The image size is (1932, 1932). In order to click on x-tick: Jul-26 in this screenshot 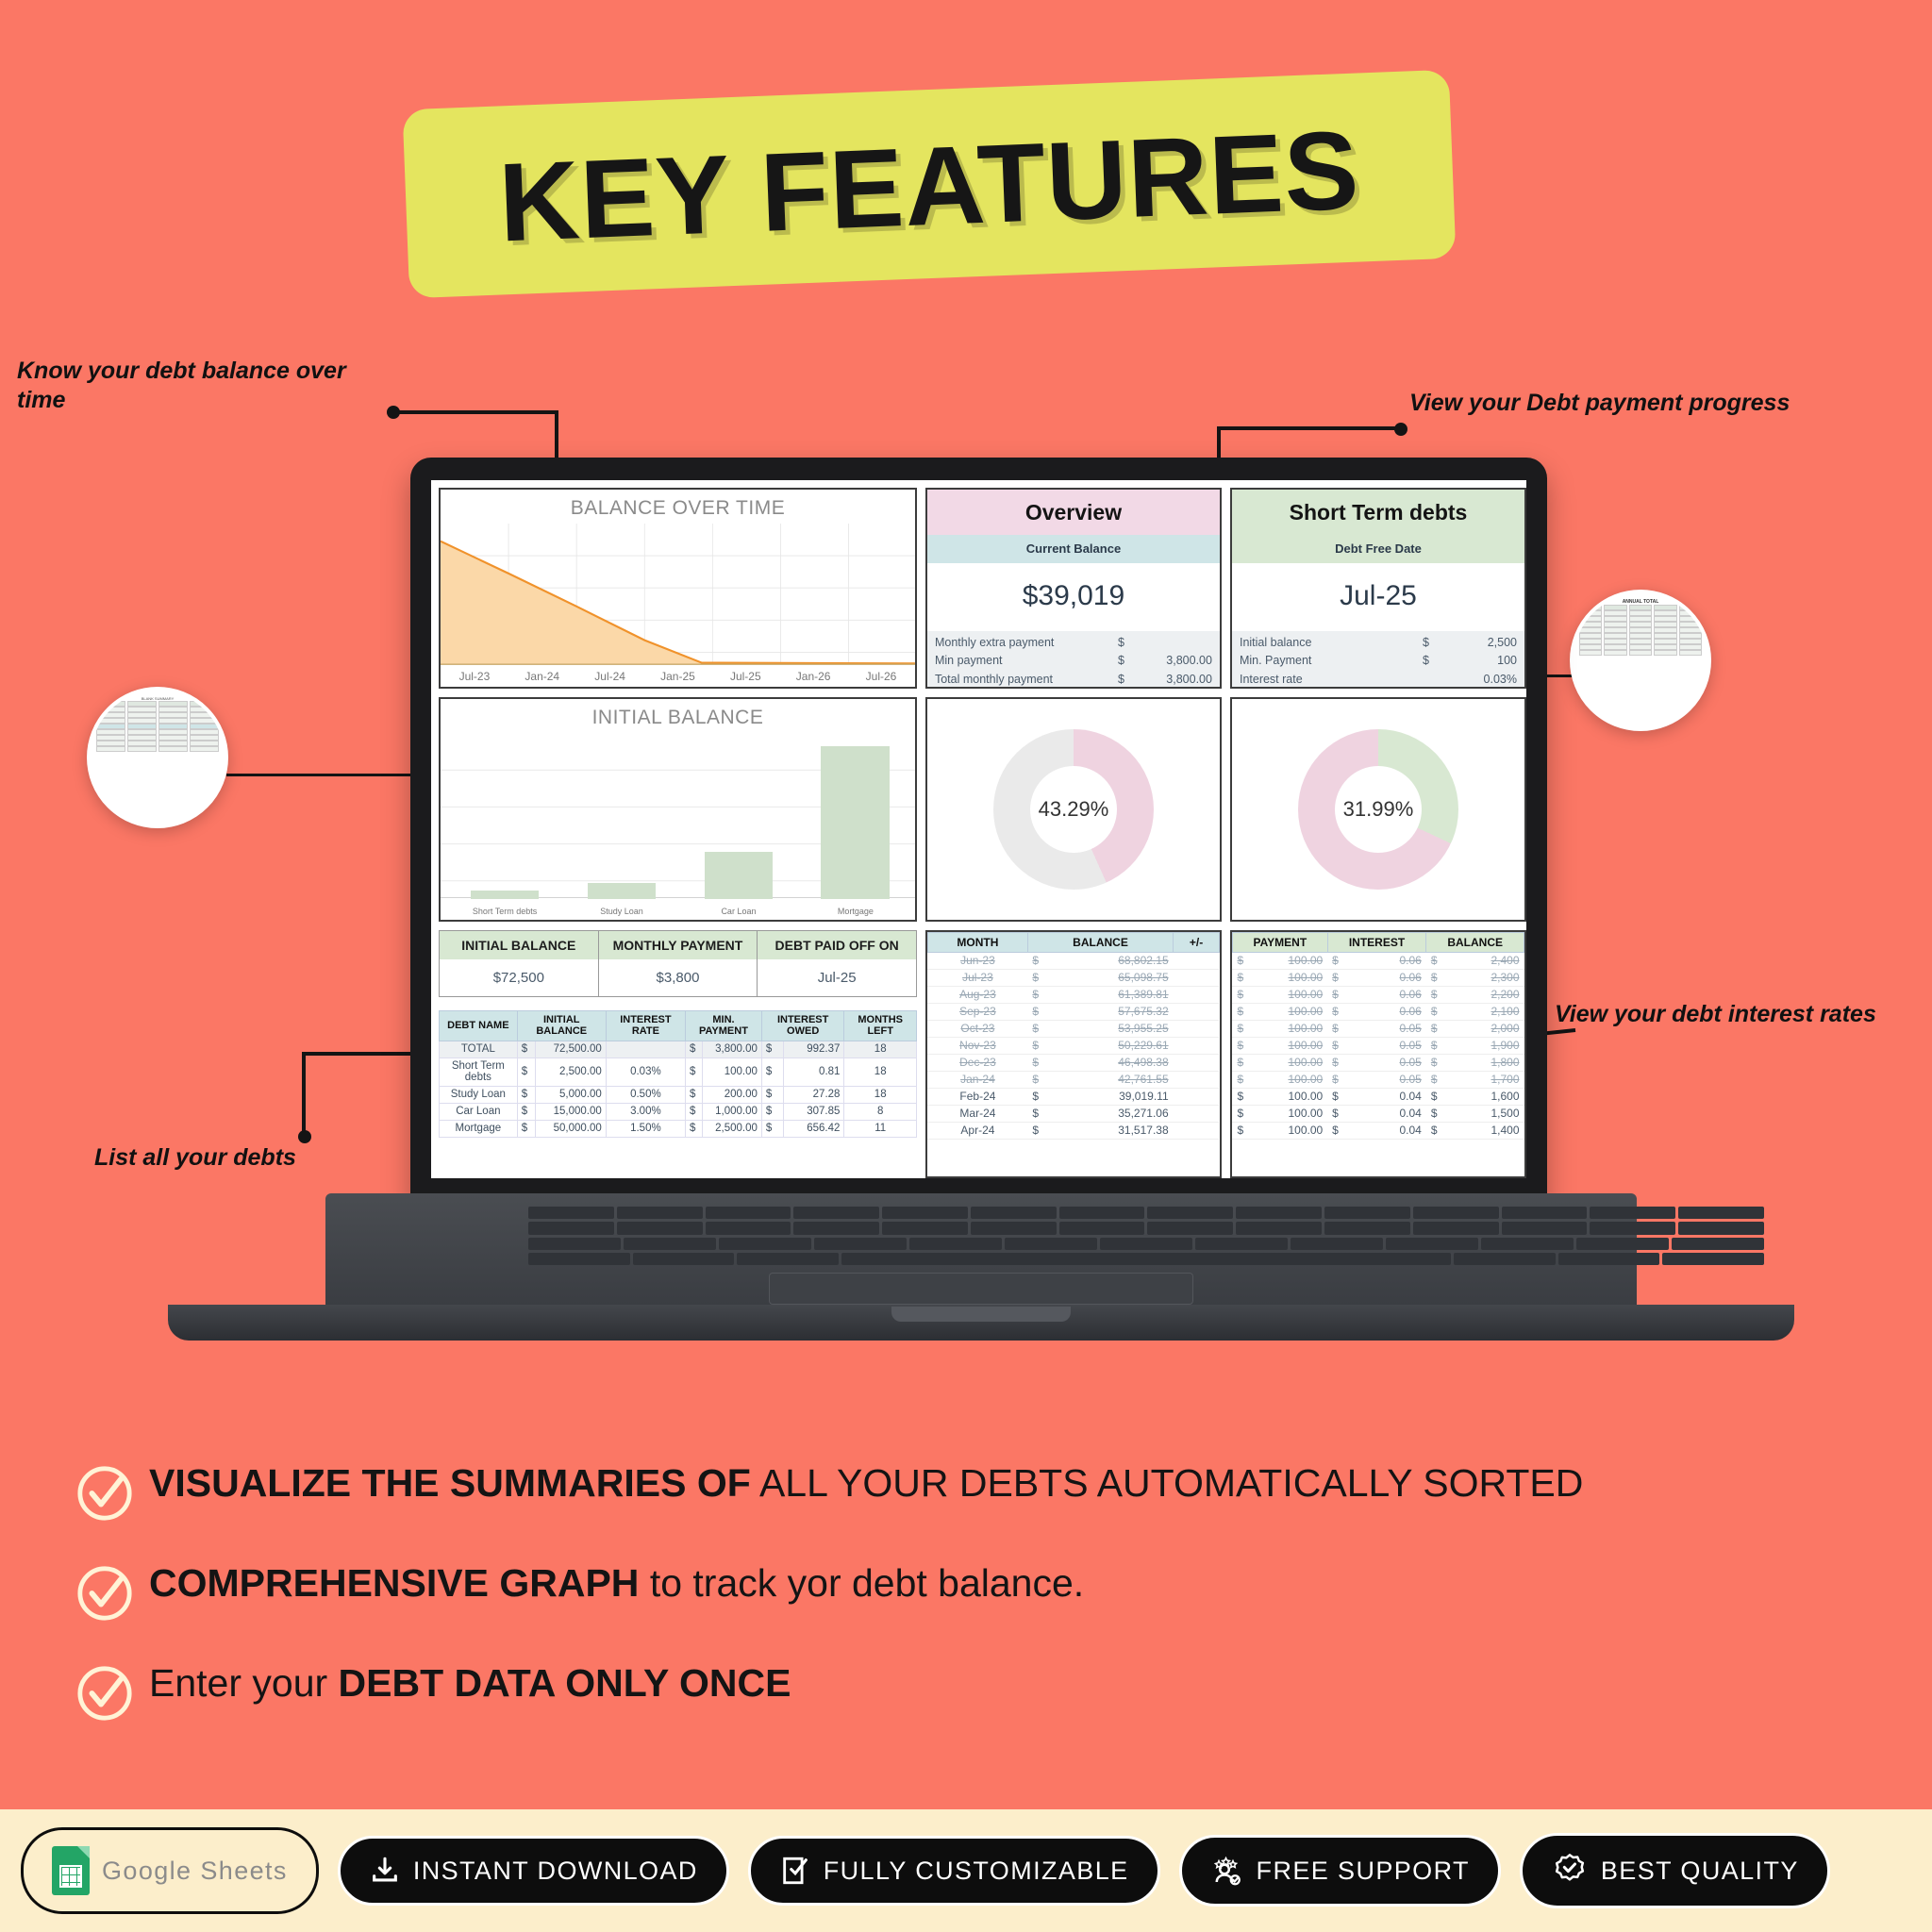, I will do `click(881, 676)`.